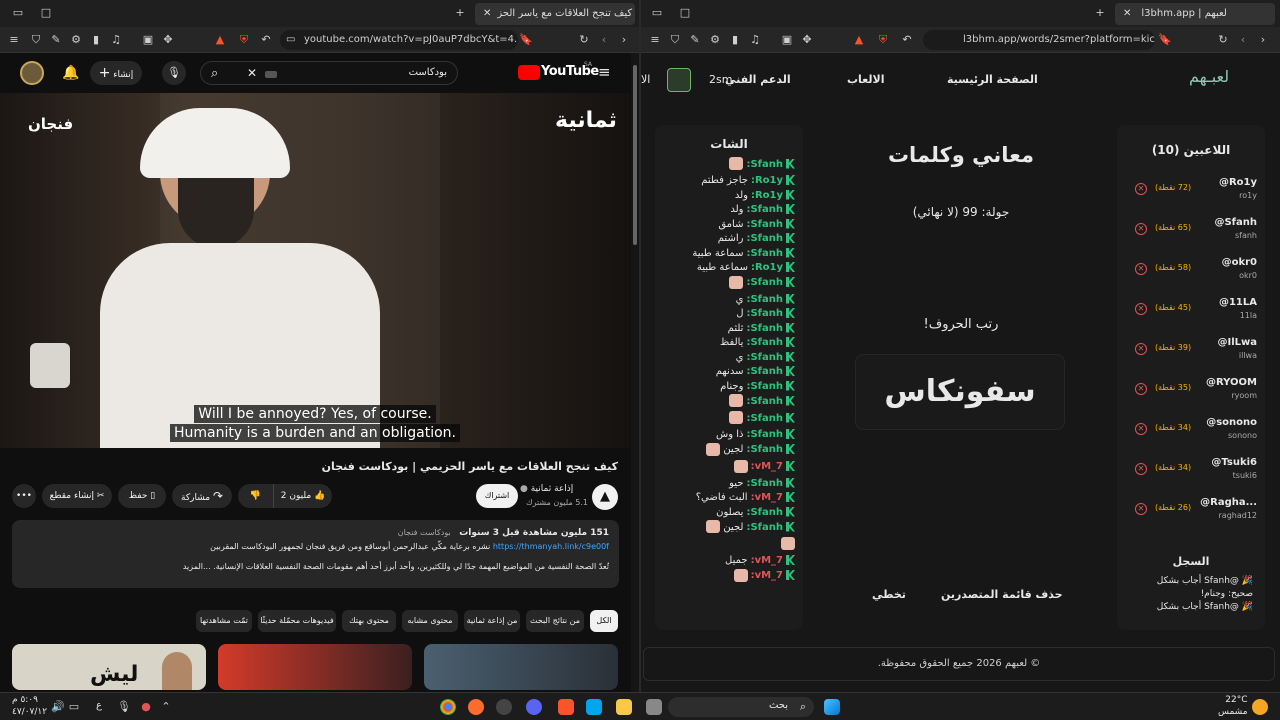 The width and height of the screenshot is (1280, 720). Describe the element at coordinates (555, 621) in the screenshot. I see `chip-search-results: من نتائج البحث` at that location.